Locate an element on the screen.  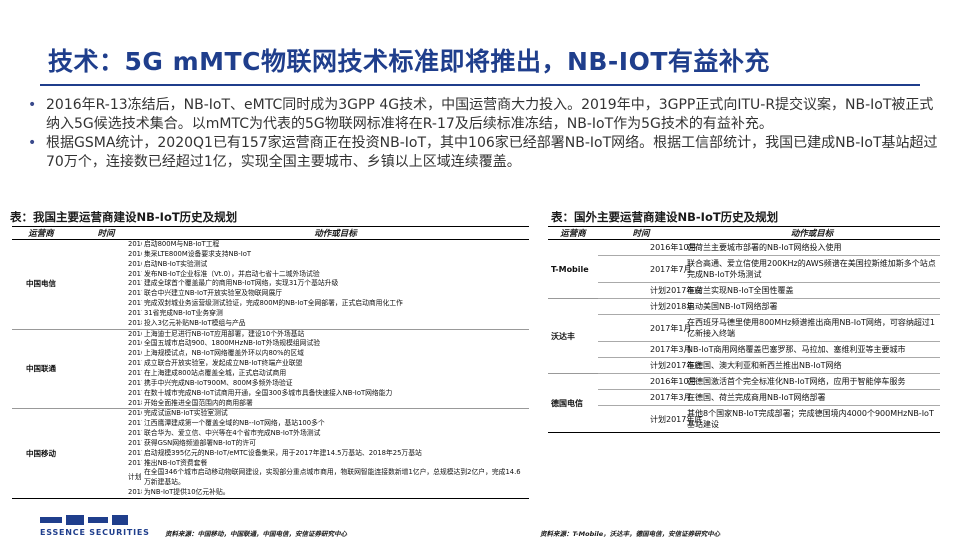
foreign-table-title: 表：国外主要运营商建设NB-IoT历史及规划 is located at coordinates (665, 217).